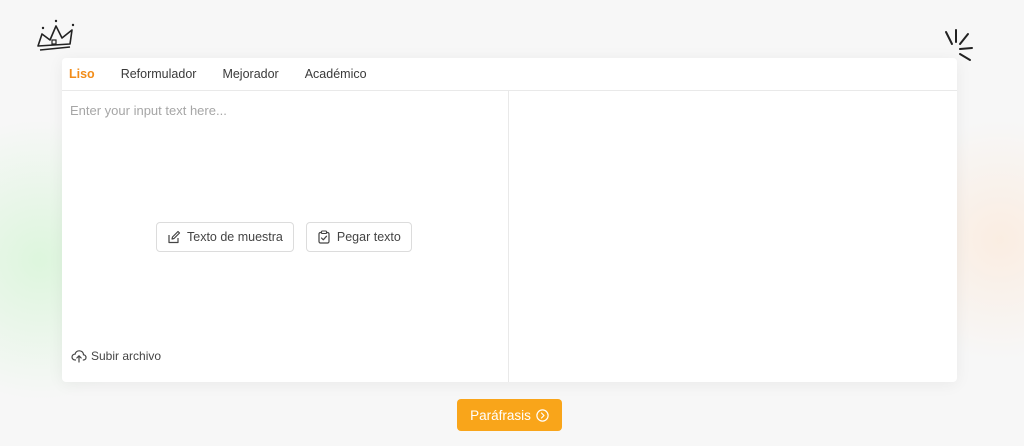 This screenshot has height=446, width=1024. I want to click on tab-mejorador: Mejorador, so click(250, 74).